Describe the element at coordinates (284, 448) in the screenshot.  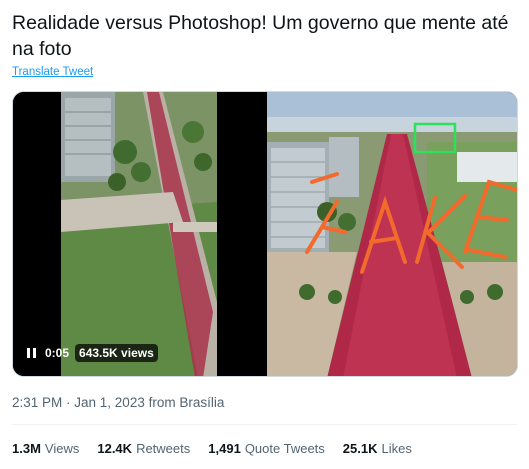
I see `quotes-label: Quote Tweets` at that location.